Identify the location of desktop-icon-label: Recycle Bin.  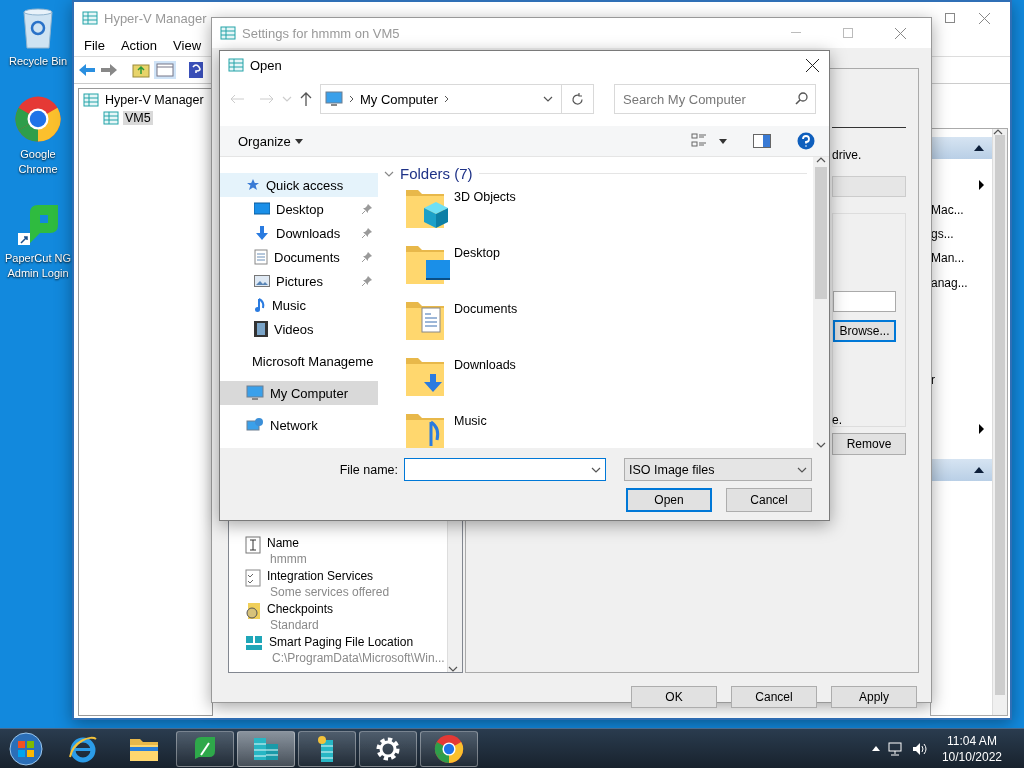
(38, 61).